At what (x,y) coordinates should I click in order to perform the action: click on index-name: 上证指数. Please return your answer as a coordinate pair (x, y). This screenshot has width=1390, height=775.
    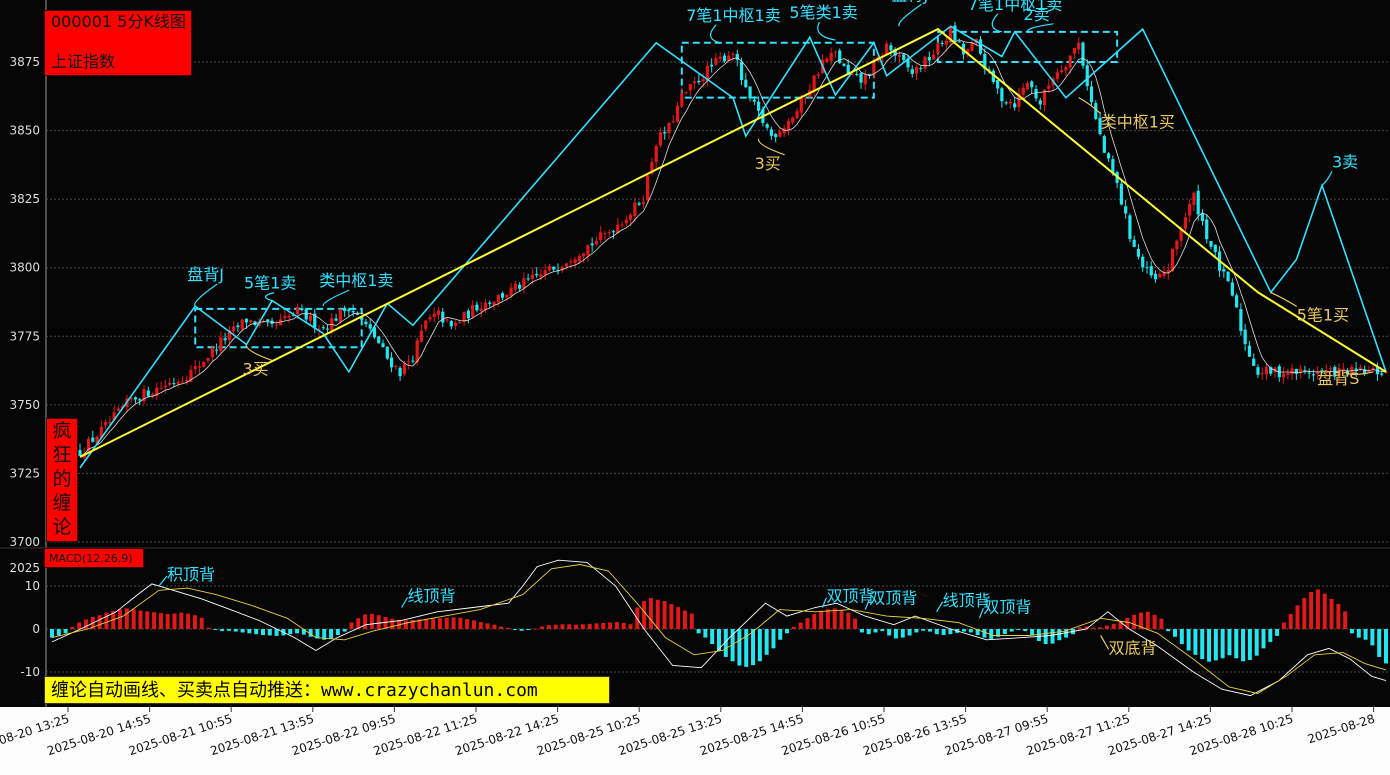
    Looking at the image, I should click on (83, 61).